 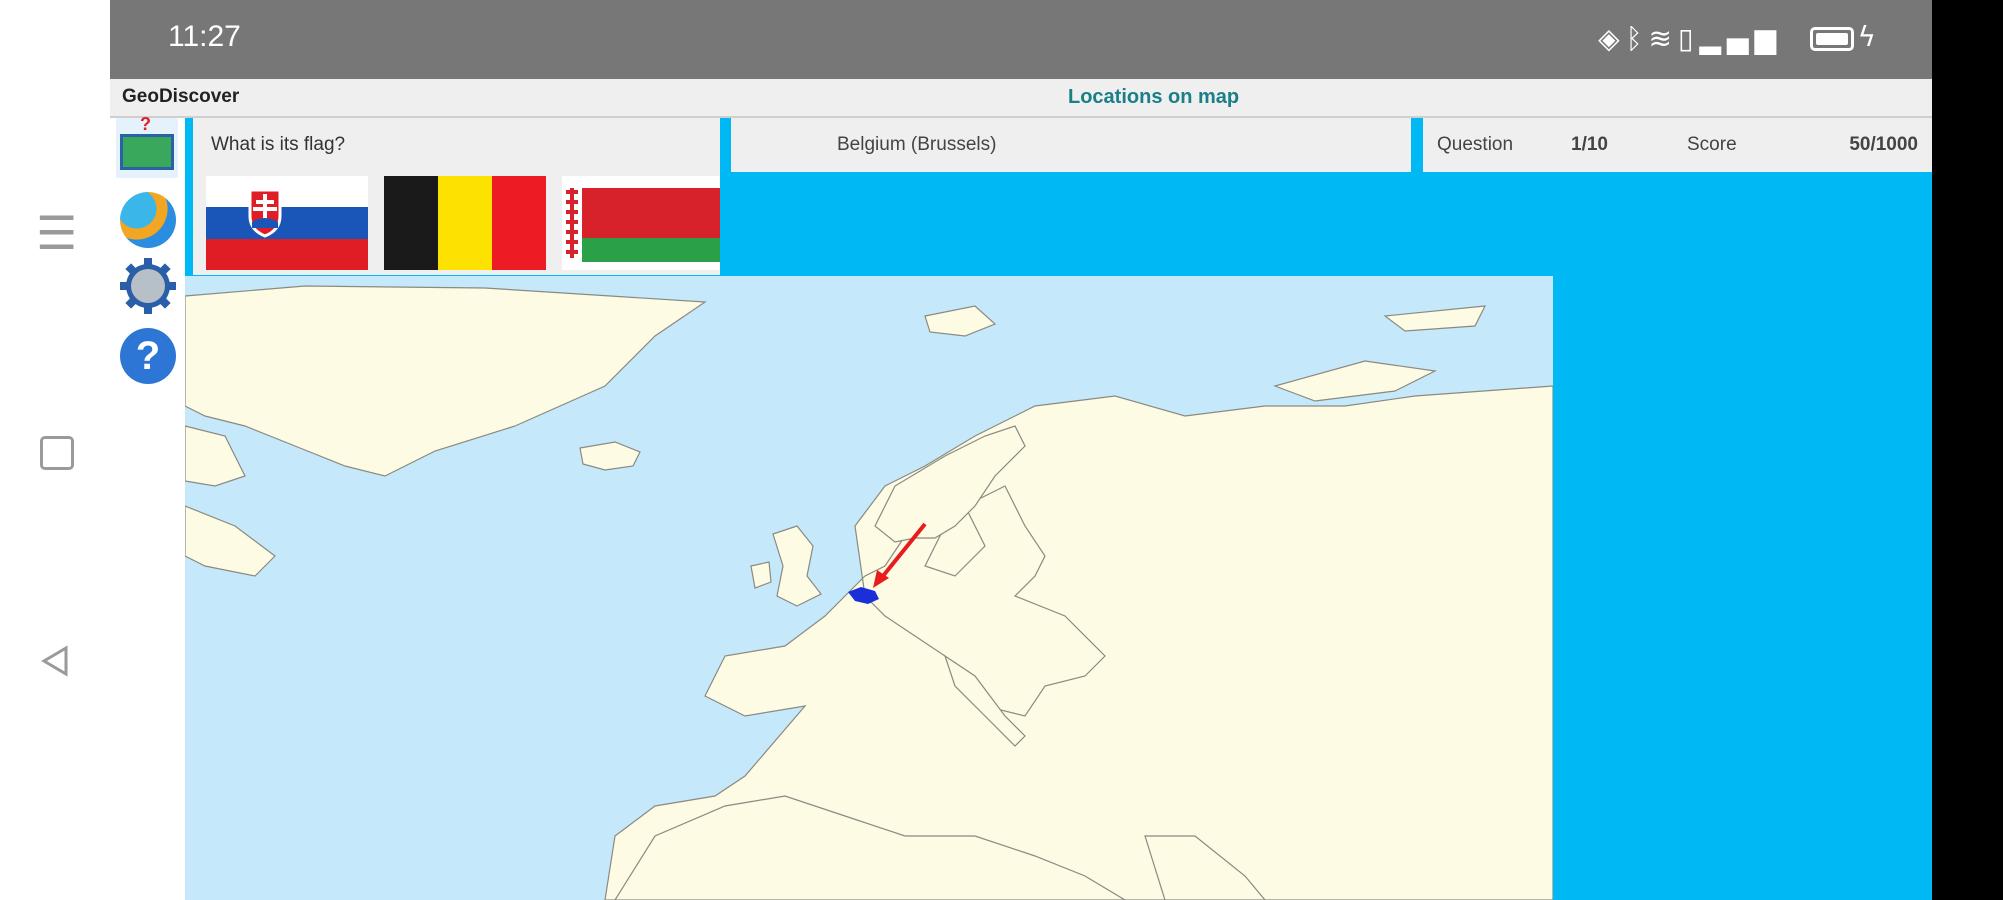 What do you see at coordinates (641, 223) in the screenshot?
I see `flag-option-belarus` at bounding box center [641, 223].